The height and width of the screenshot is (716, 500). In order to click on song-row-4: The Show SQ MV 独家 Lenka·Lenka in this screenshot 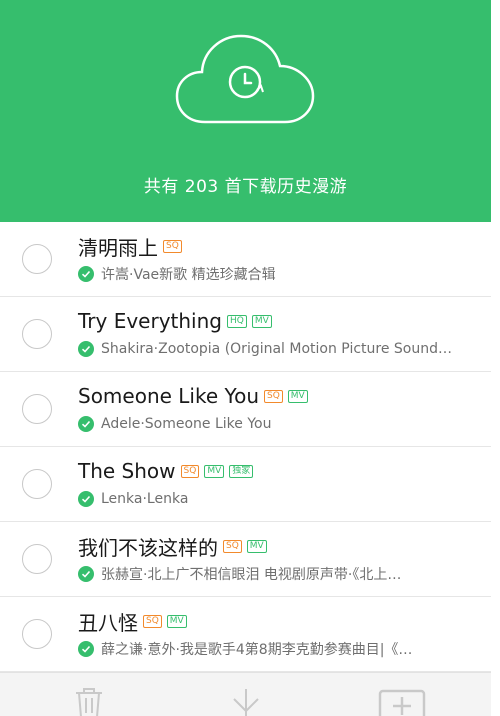, I will do `click(245, 484)`.